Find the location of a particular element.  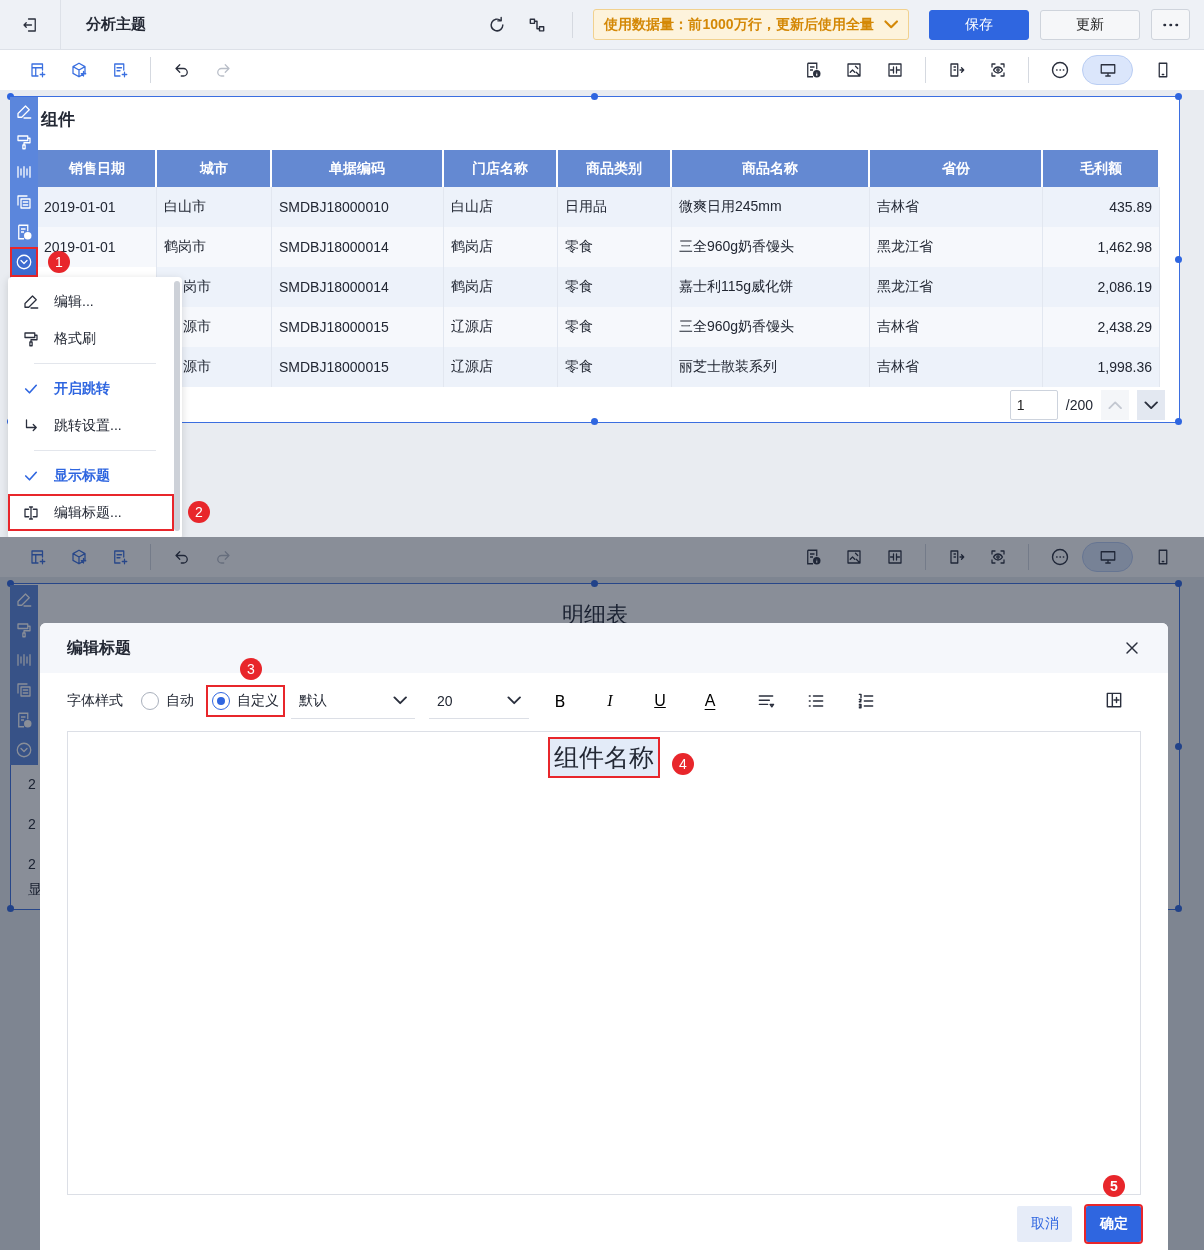

table-cell: 嘉士利115g威化饼 is located at coordinates (771, 287).